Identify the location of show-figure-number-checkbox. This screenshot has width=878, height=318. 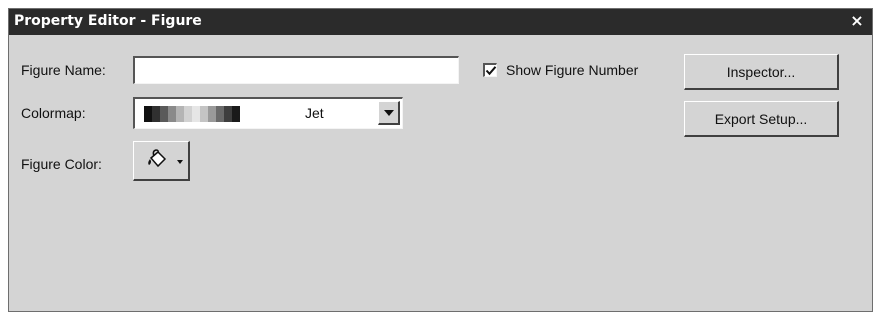
(490, 70).